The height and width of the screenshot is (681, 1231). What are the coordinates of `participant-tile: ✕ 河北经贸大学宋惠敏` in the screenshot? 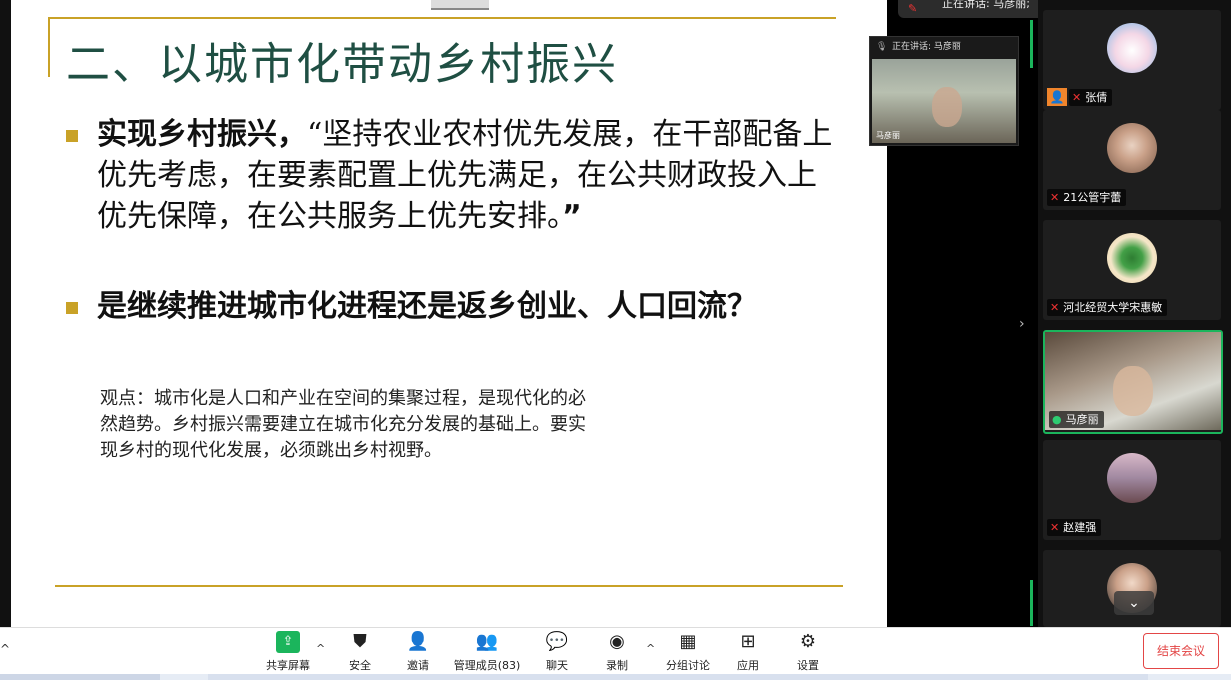 It's located at (1132, 270).